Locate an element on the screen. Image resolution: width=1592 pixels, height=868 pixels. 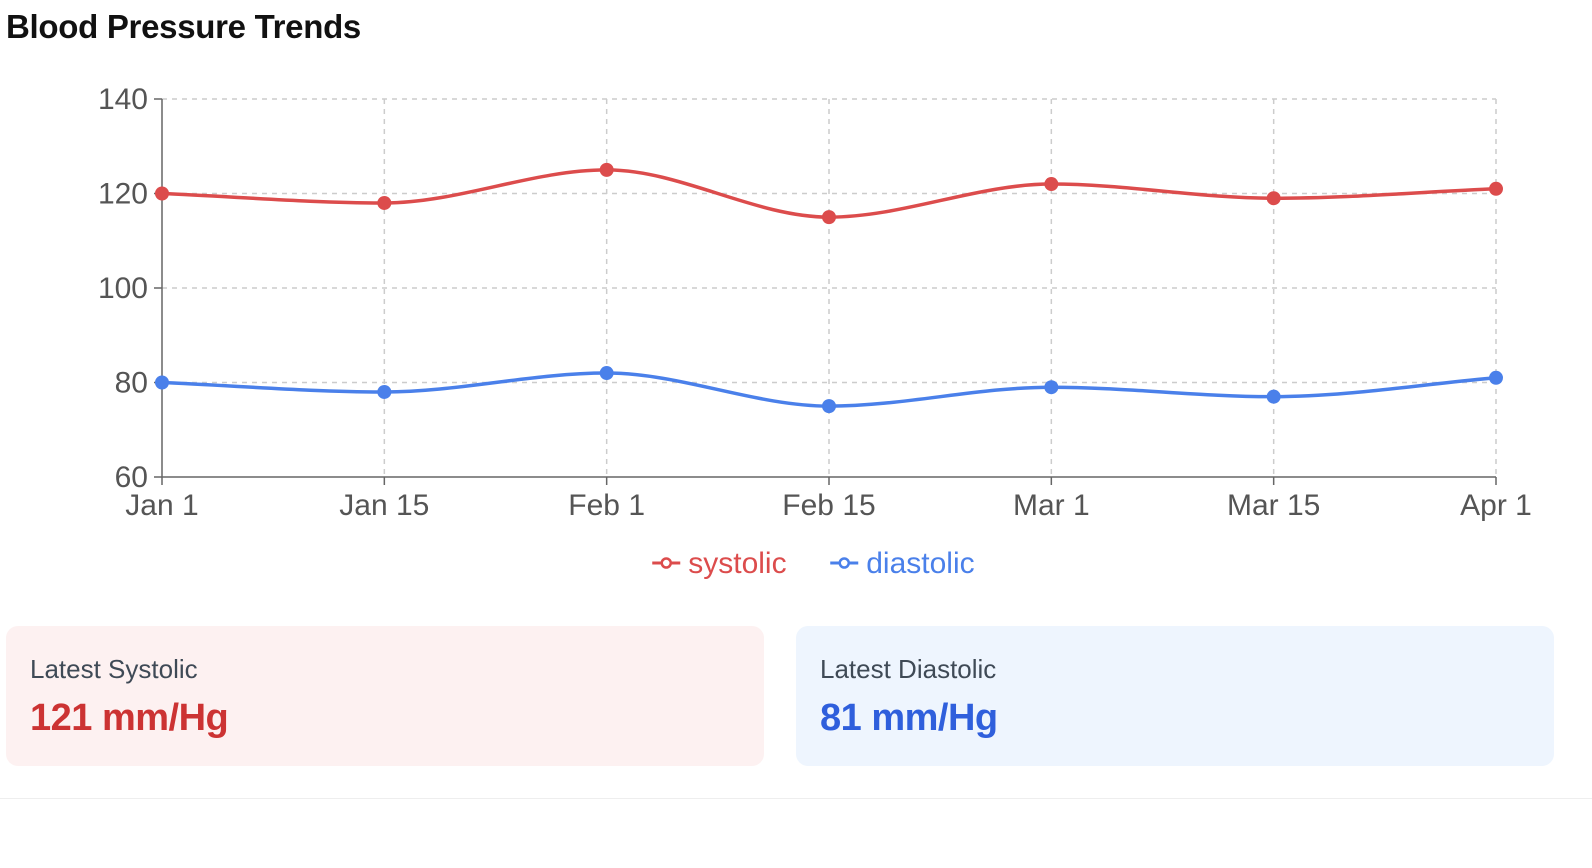
y-tick-label: 80 is located at coordinates (131, 383).